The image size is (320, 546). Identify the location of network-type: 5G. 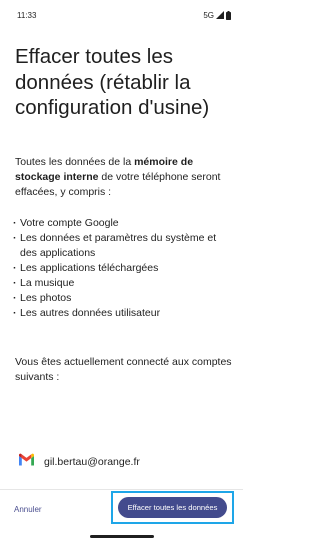
(208, 15).